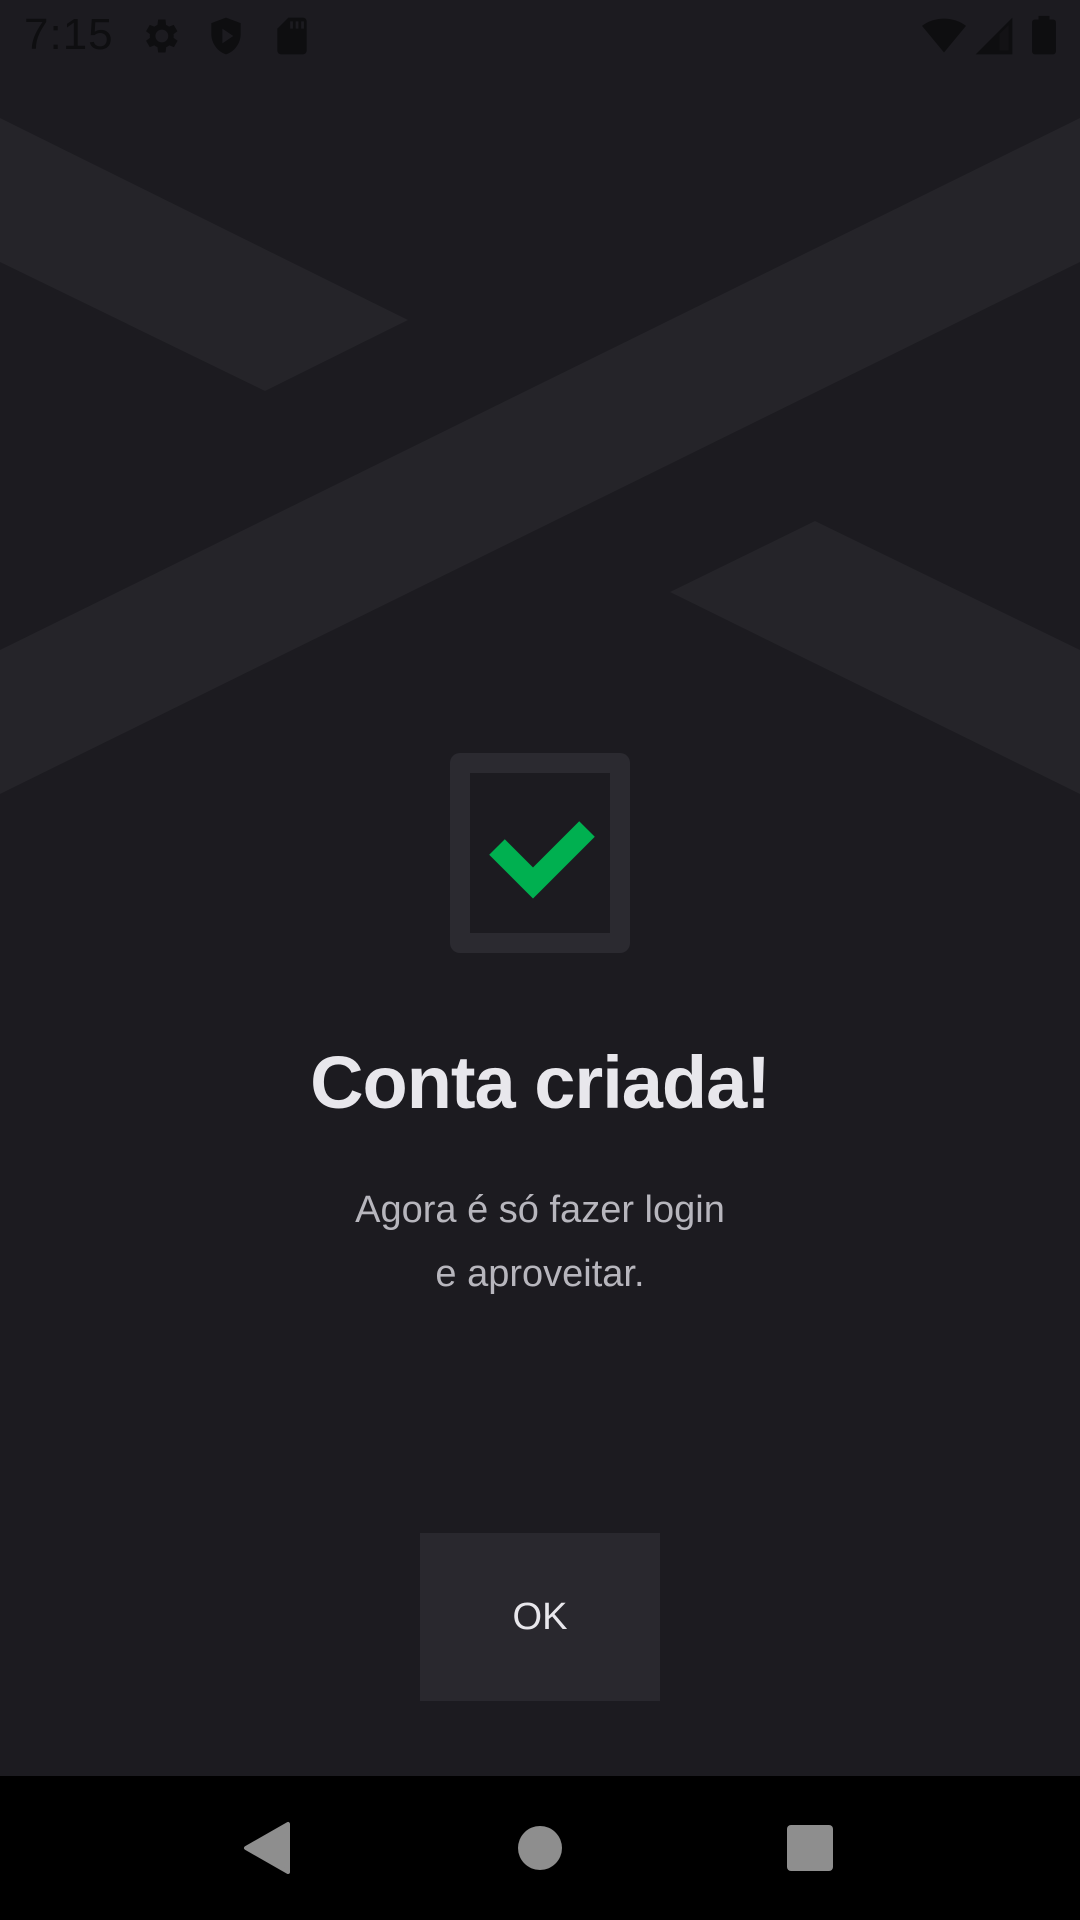  What do you see at coordinates (540, 1210) in the screenshot?
I see `subtitle-line-1: Agora é só fazer login` at bounding box center [540, 1210].